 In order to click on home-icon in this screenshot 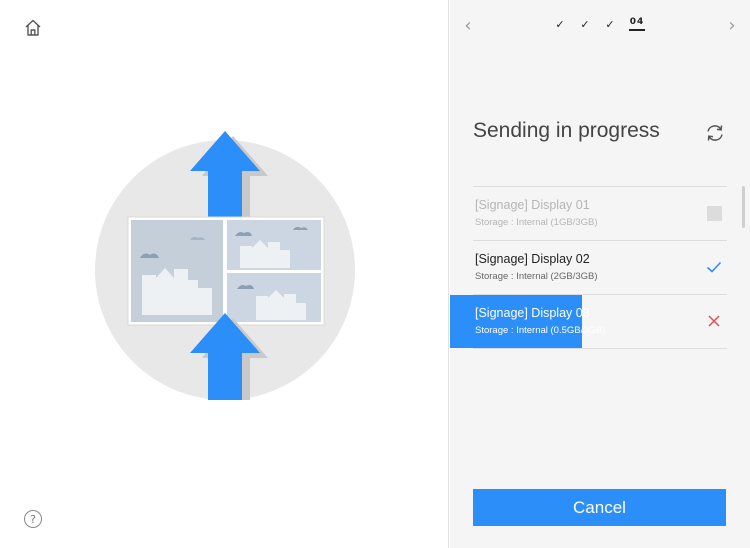, I will do `click(33, 28)`.